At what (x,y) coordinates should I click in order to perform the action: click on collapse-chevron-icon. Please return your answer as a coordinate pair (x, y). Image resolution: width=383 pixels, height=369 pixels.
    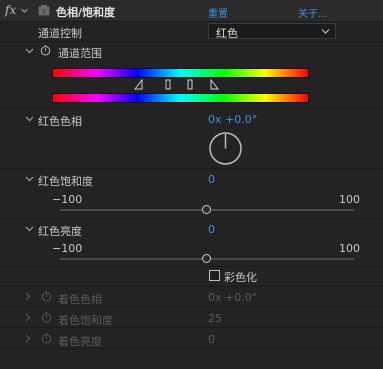
    Looking at the image, I should click on (24, 10).